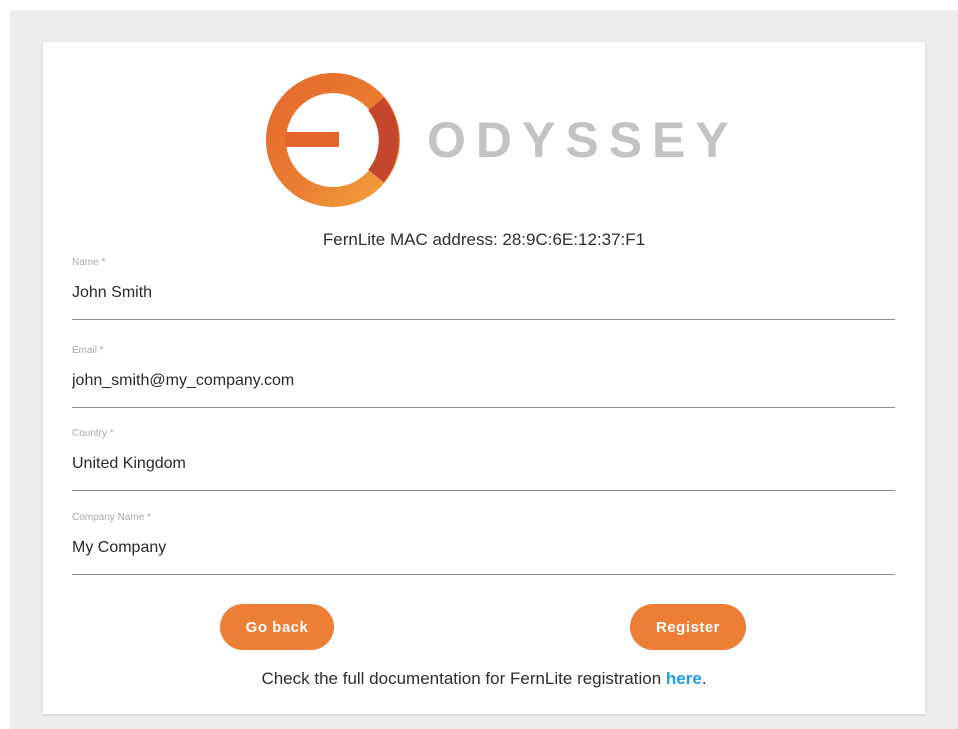  Describe the element at coordinates (277, 627) in the screenshot. I see `go-back-button: Go back` at that location.